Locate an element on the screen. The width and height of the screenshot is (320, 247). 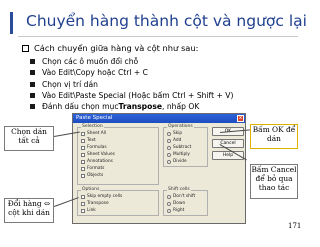
option-transpose: Transpose is located at coordinates (95, 203).